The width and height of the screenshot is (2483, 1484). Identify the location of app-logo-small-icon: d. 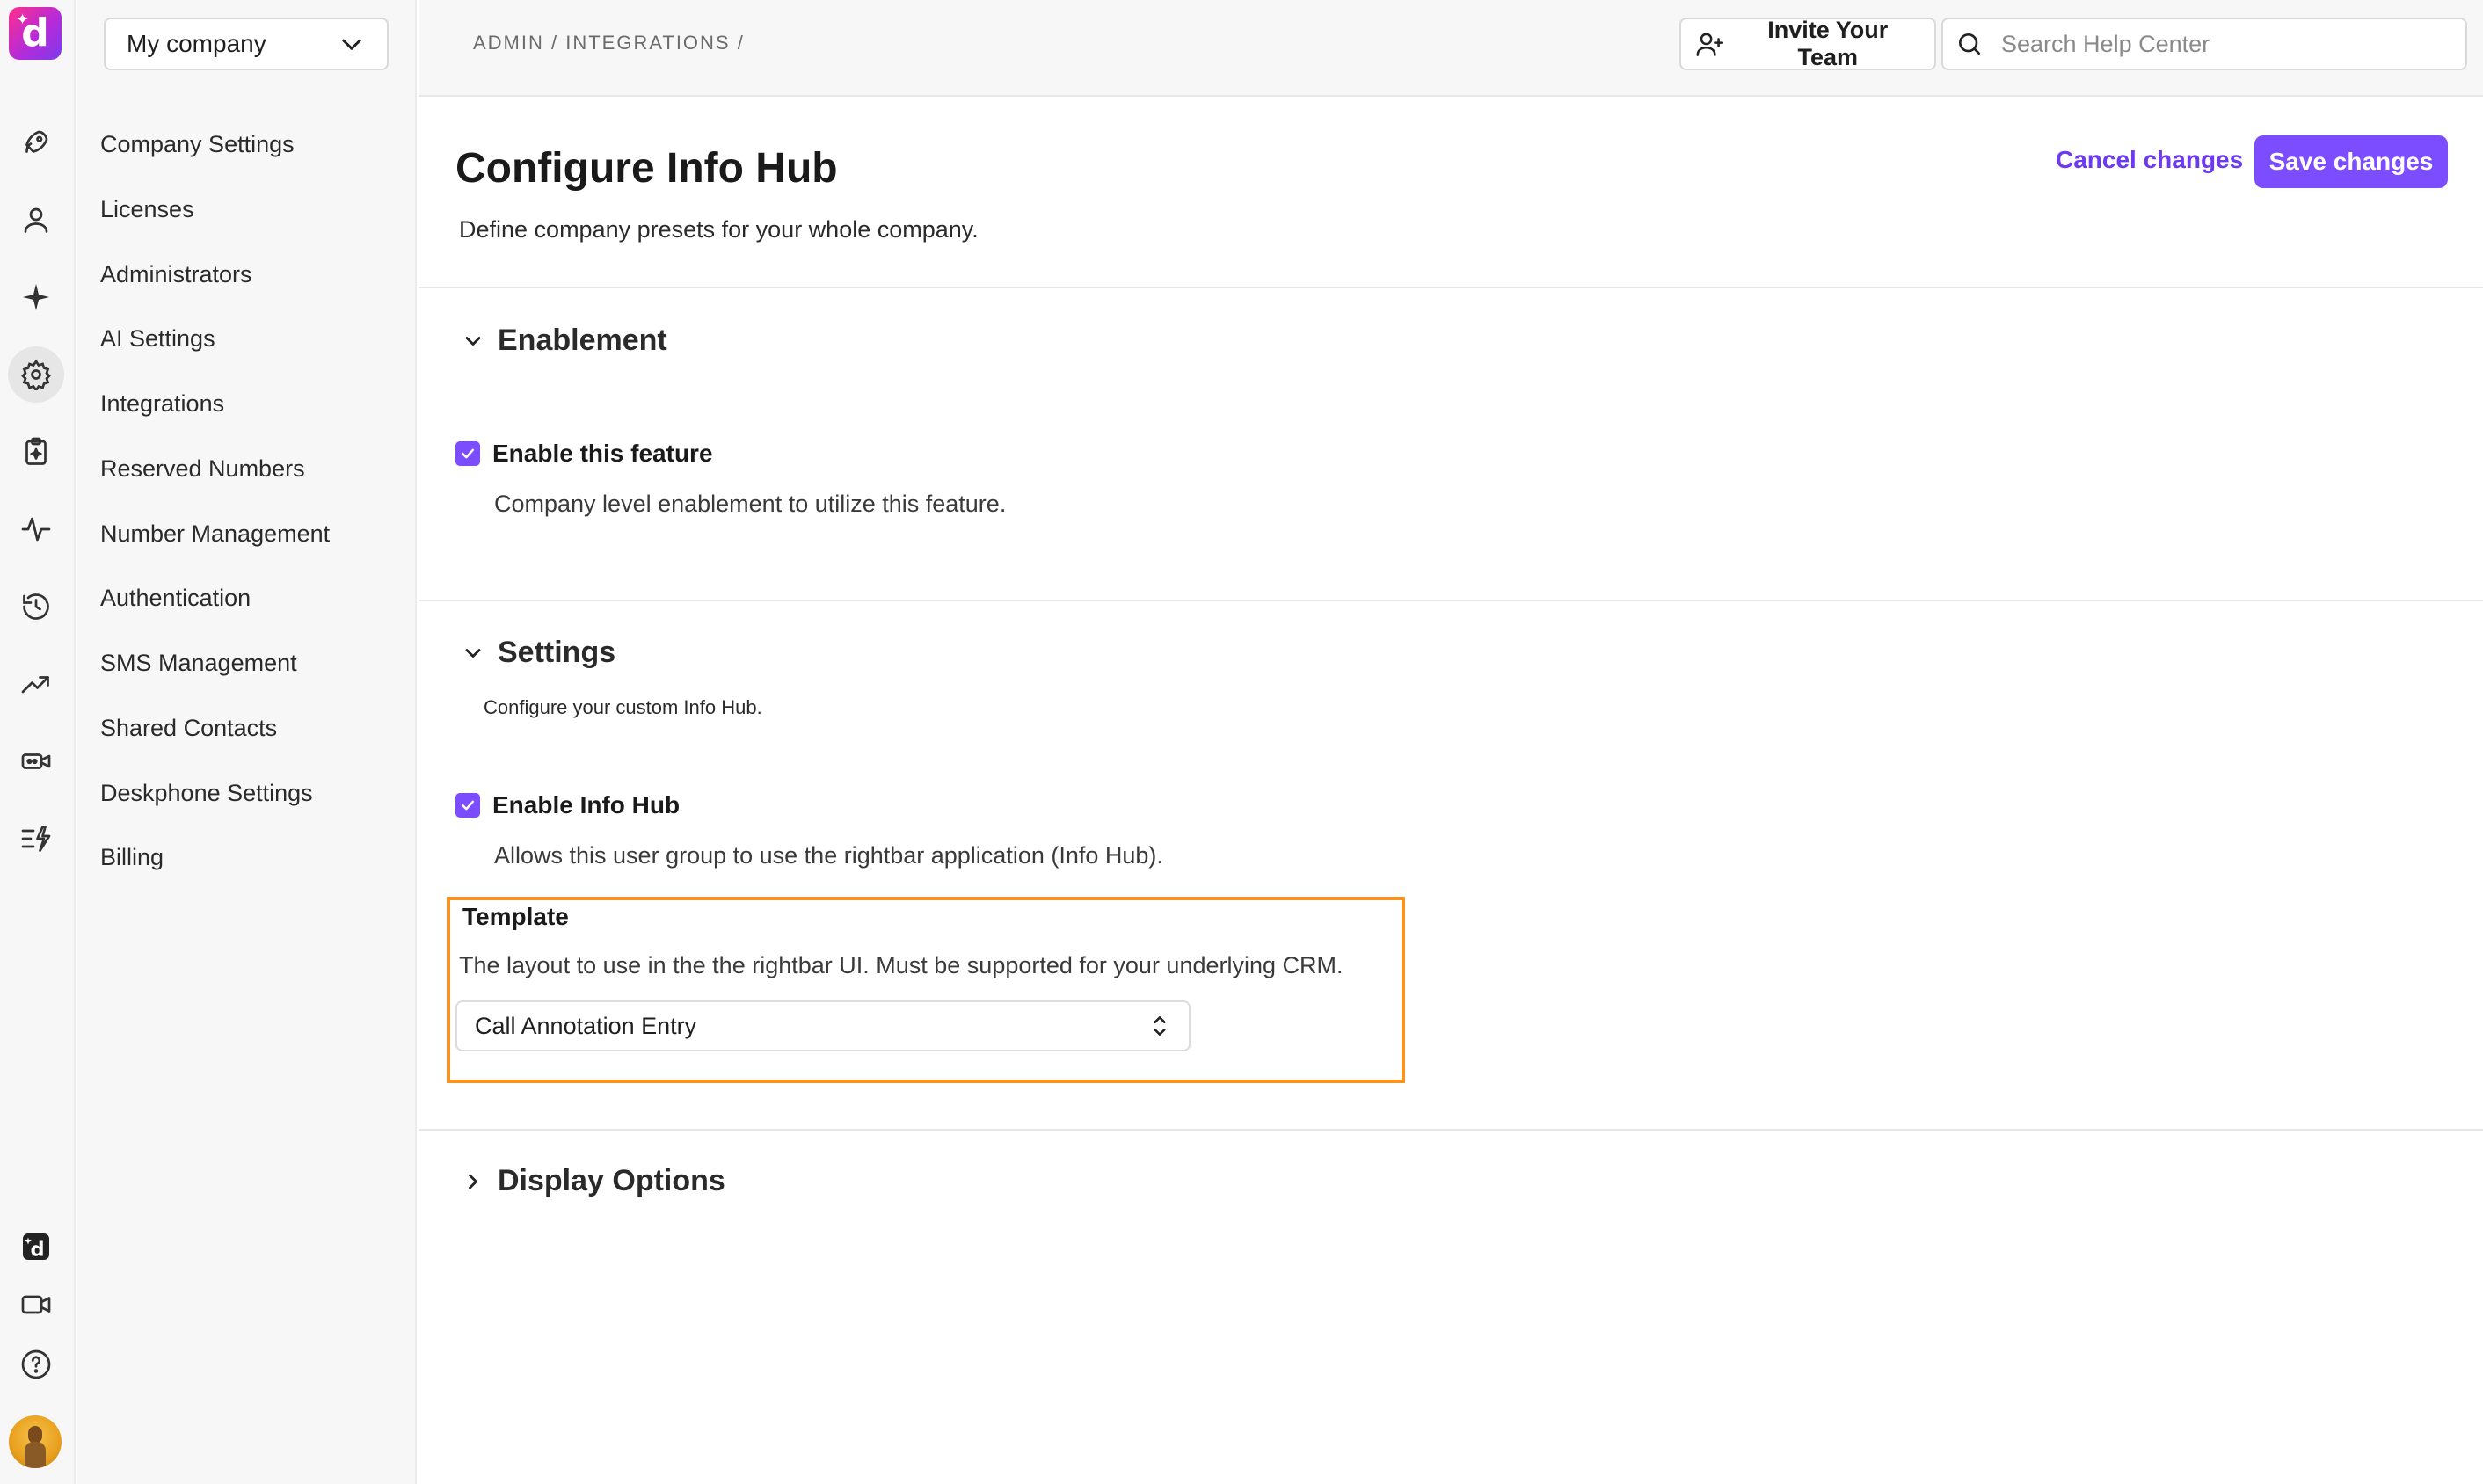
(36, 1247).